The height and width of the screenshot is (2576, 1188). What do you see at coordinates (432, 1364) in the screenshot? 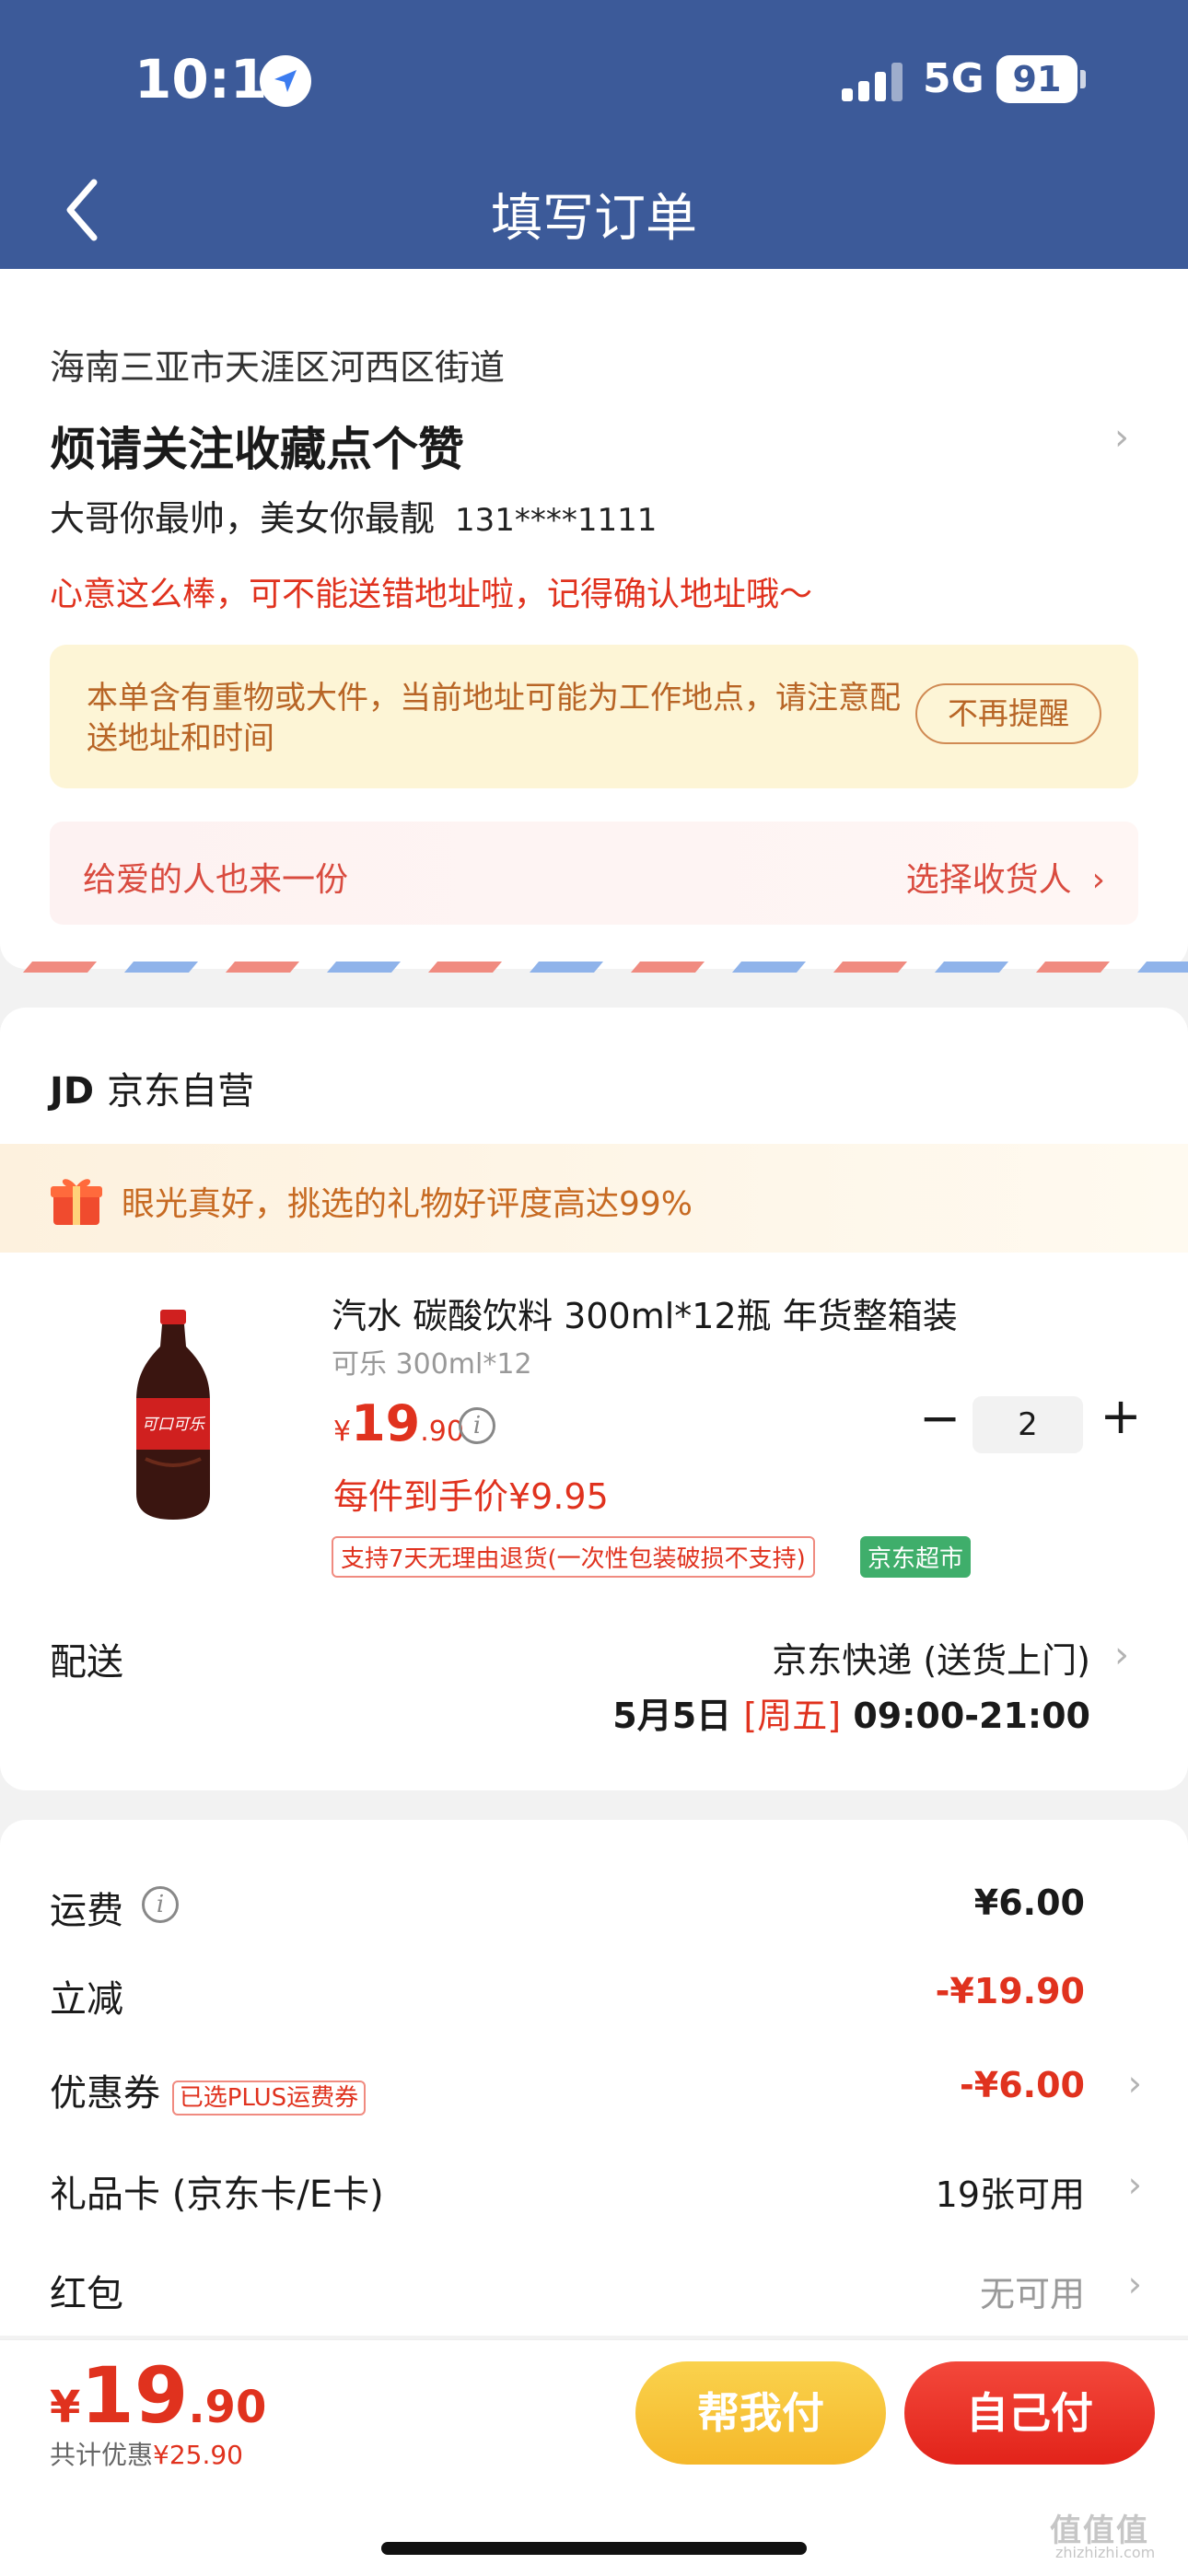
I see `product-spec: 可乐 300ml*12` at bounding box center [432, 1364].